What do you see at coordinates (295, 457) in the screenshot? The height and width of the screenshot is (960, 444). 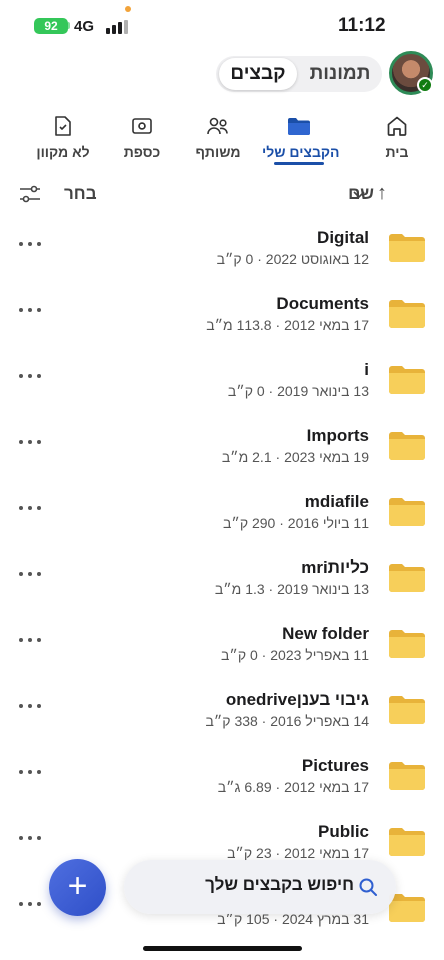 I see `file-meta: 19 במאי 2023 · 2.1 מ״ב` at bounding box center [295, 457].